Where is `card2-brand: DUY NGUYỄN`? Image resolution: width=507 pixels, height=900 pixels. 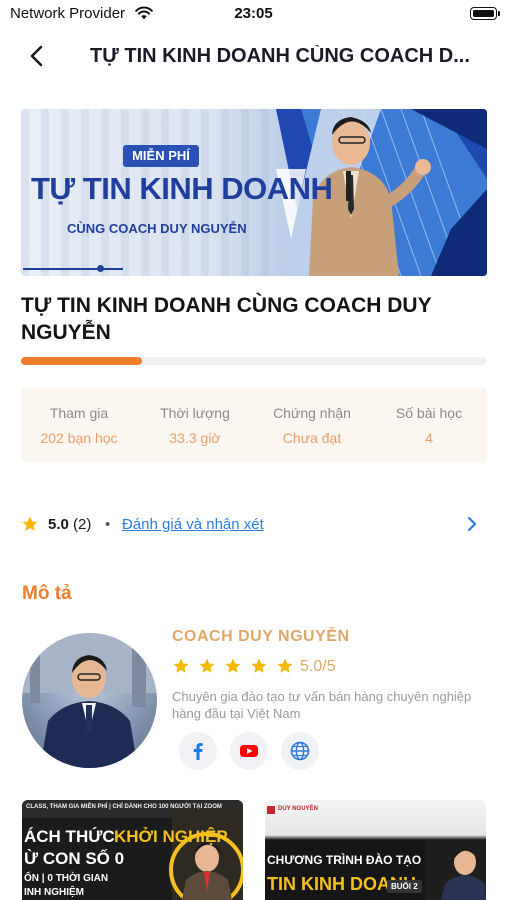
card2-brand: DUY NGUYỄN is located at coordinates (298, 809).